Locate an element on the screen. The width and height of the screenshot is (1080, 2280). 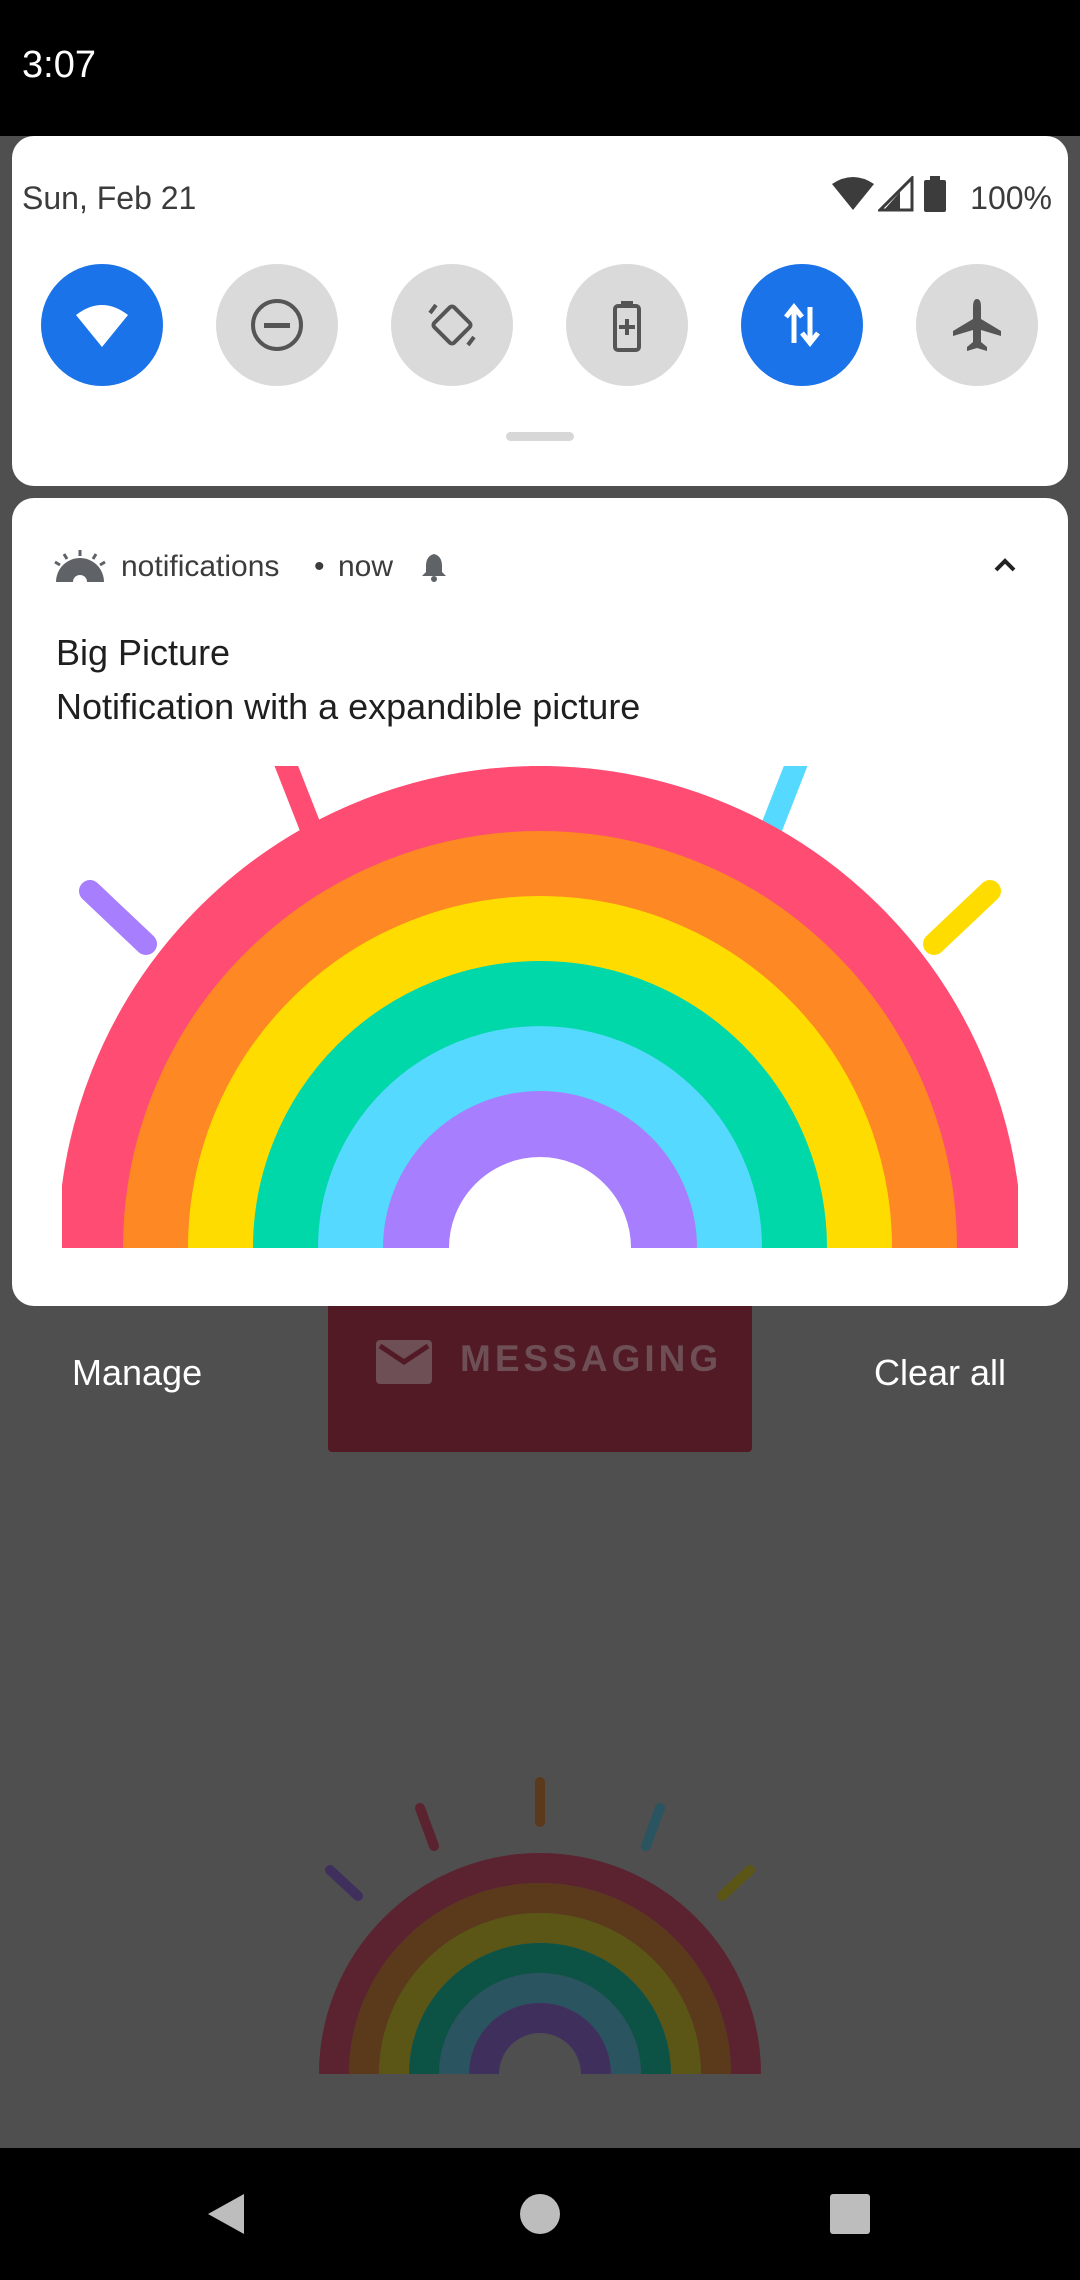
manage-button: Manage is located at coordinates (137, 1373).